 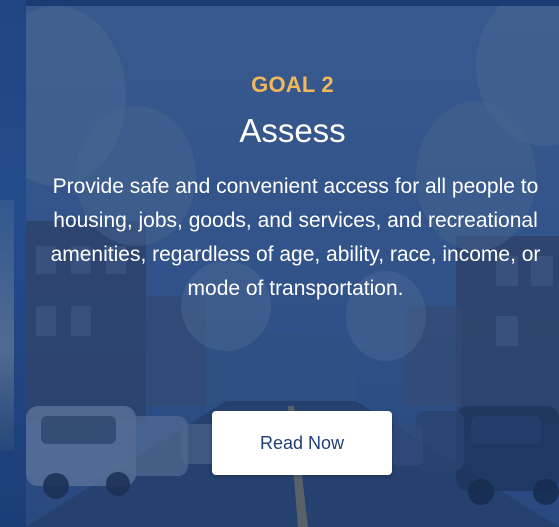 I want to click on adjacent-card-edge, so click(x=13, y=263).